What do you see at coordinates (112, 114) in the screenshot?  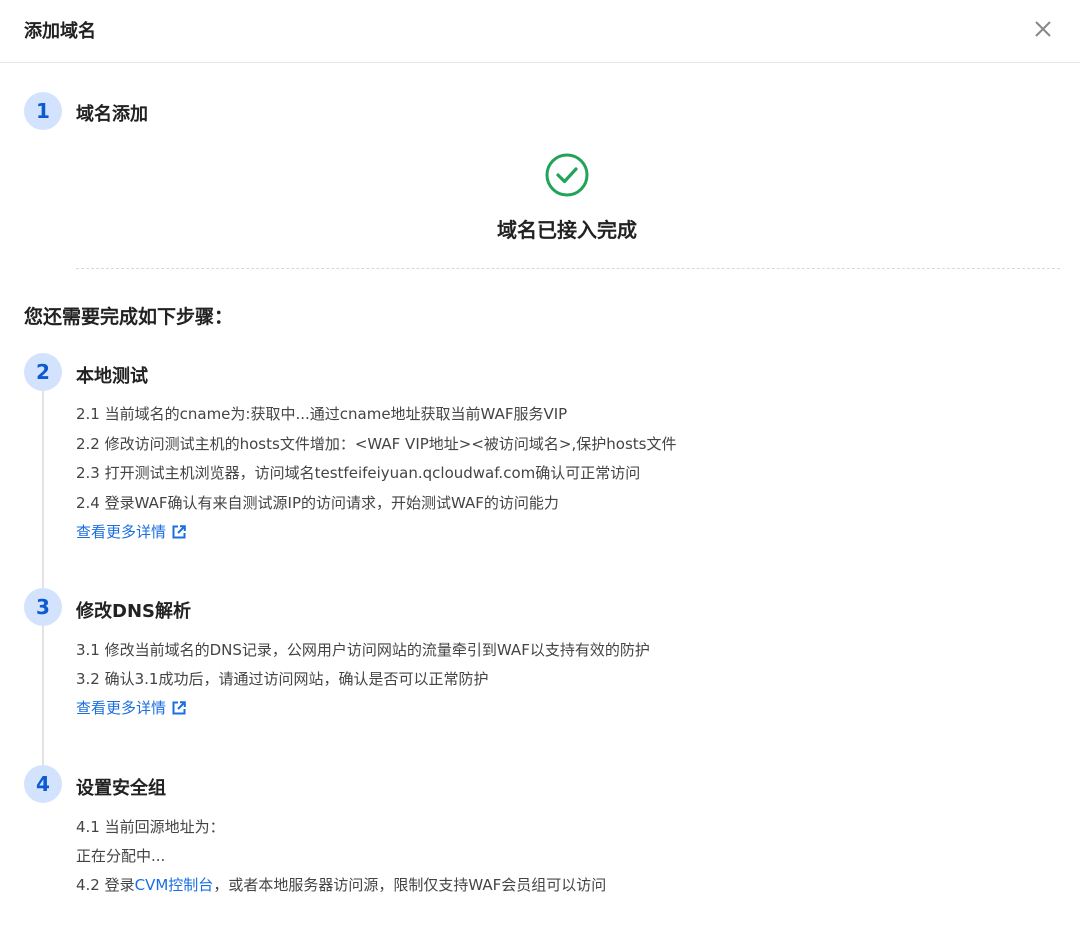 I see `step-1-title: 域名添加` at bounding box center [112, 114].